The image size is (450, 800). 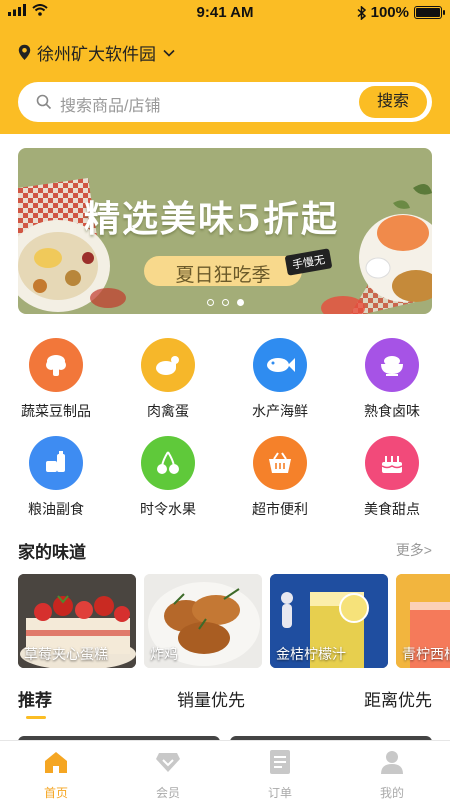 I want to click on featured-card: 炸鸡, so click(x=203, y=621).